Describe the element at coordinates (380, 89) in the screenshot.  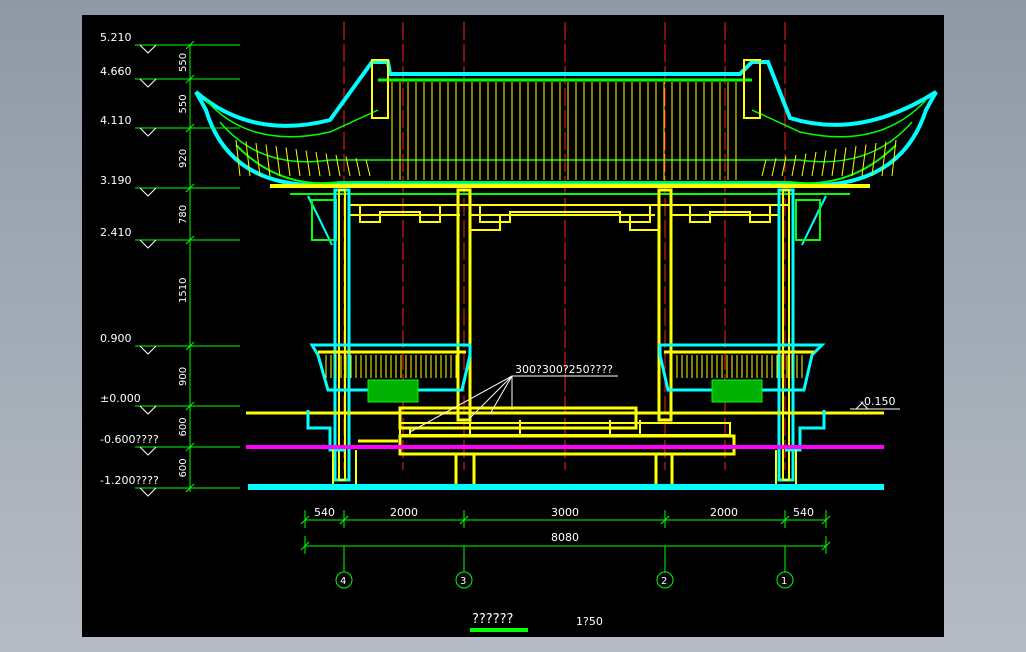
I see `ridge-end-left` at that location.